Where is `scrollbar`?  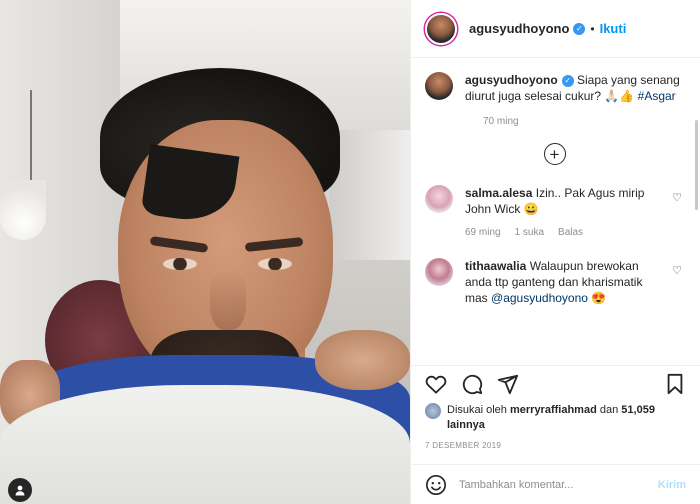 scrollbar is located at coordinates (696, 165).